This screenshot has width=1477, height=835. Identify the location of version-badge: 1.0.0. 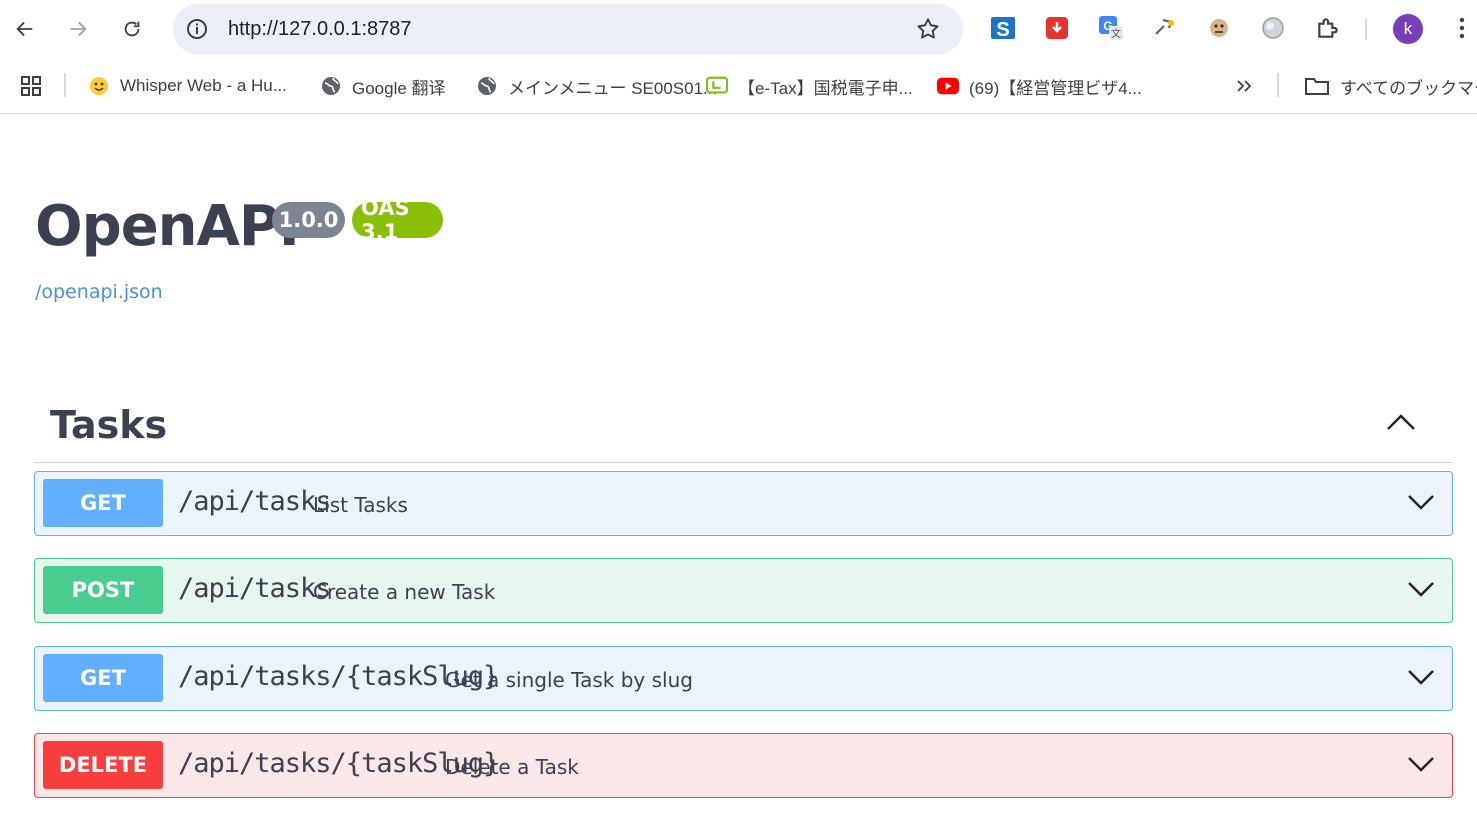
(308, 220).